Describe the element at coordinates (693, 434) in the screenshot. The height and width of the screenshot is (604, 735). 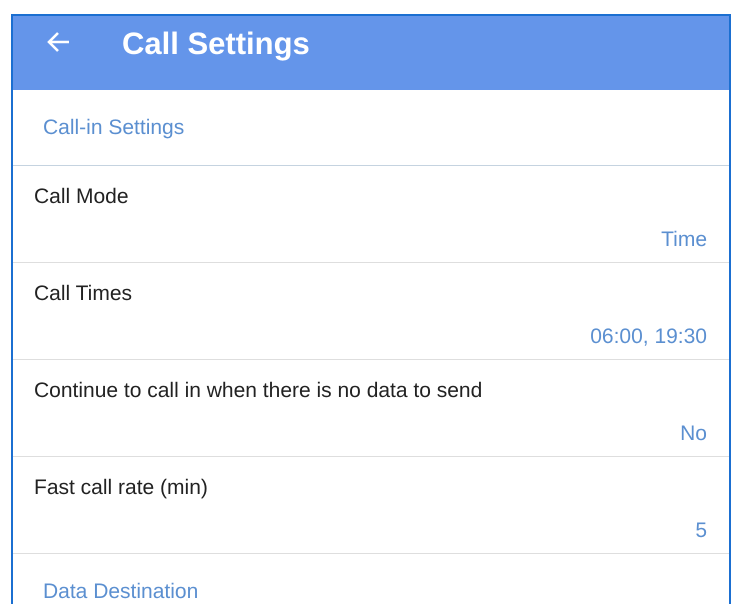
I see `setting-value: No` at that location.